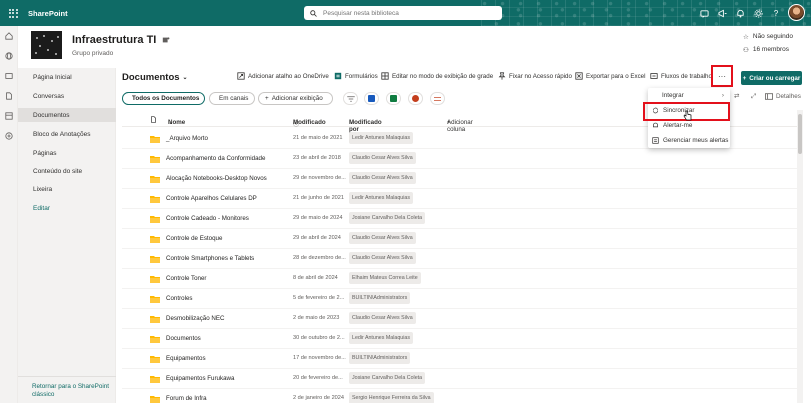 This screenshot has width=811, height=403. What do you see at coordinates (57, 171) in the screenshot?
I see `nav-item-site-contents: Conteúdo do site` at bounding box center [57, 171].